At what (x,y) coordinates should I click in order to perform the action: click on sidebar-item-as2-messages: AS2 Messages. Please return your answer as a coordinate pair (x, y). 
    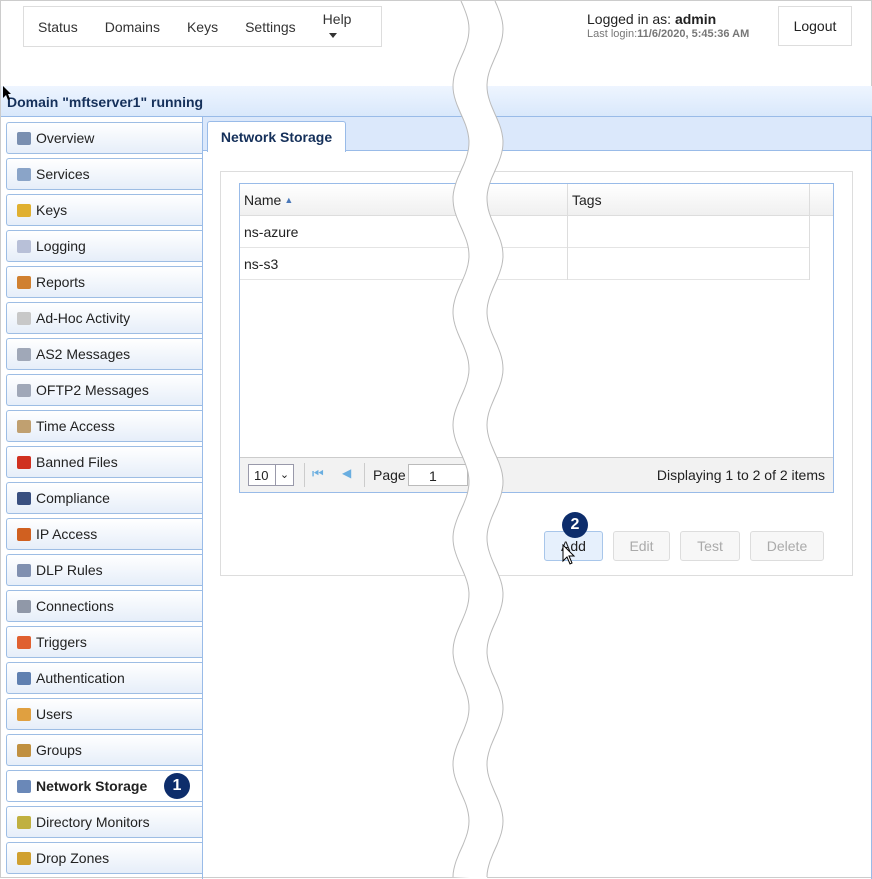
    Looking at the image, I should click on (104, 354).